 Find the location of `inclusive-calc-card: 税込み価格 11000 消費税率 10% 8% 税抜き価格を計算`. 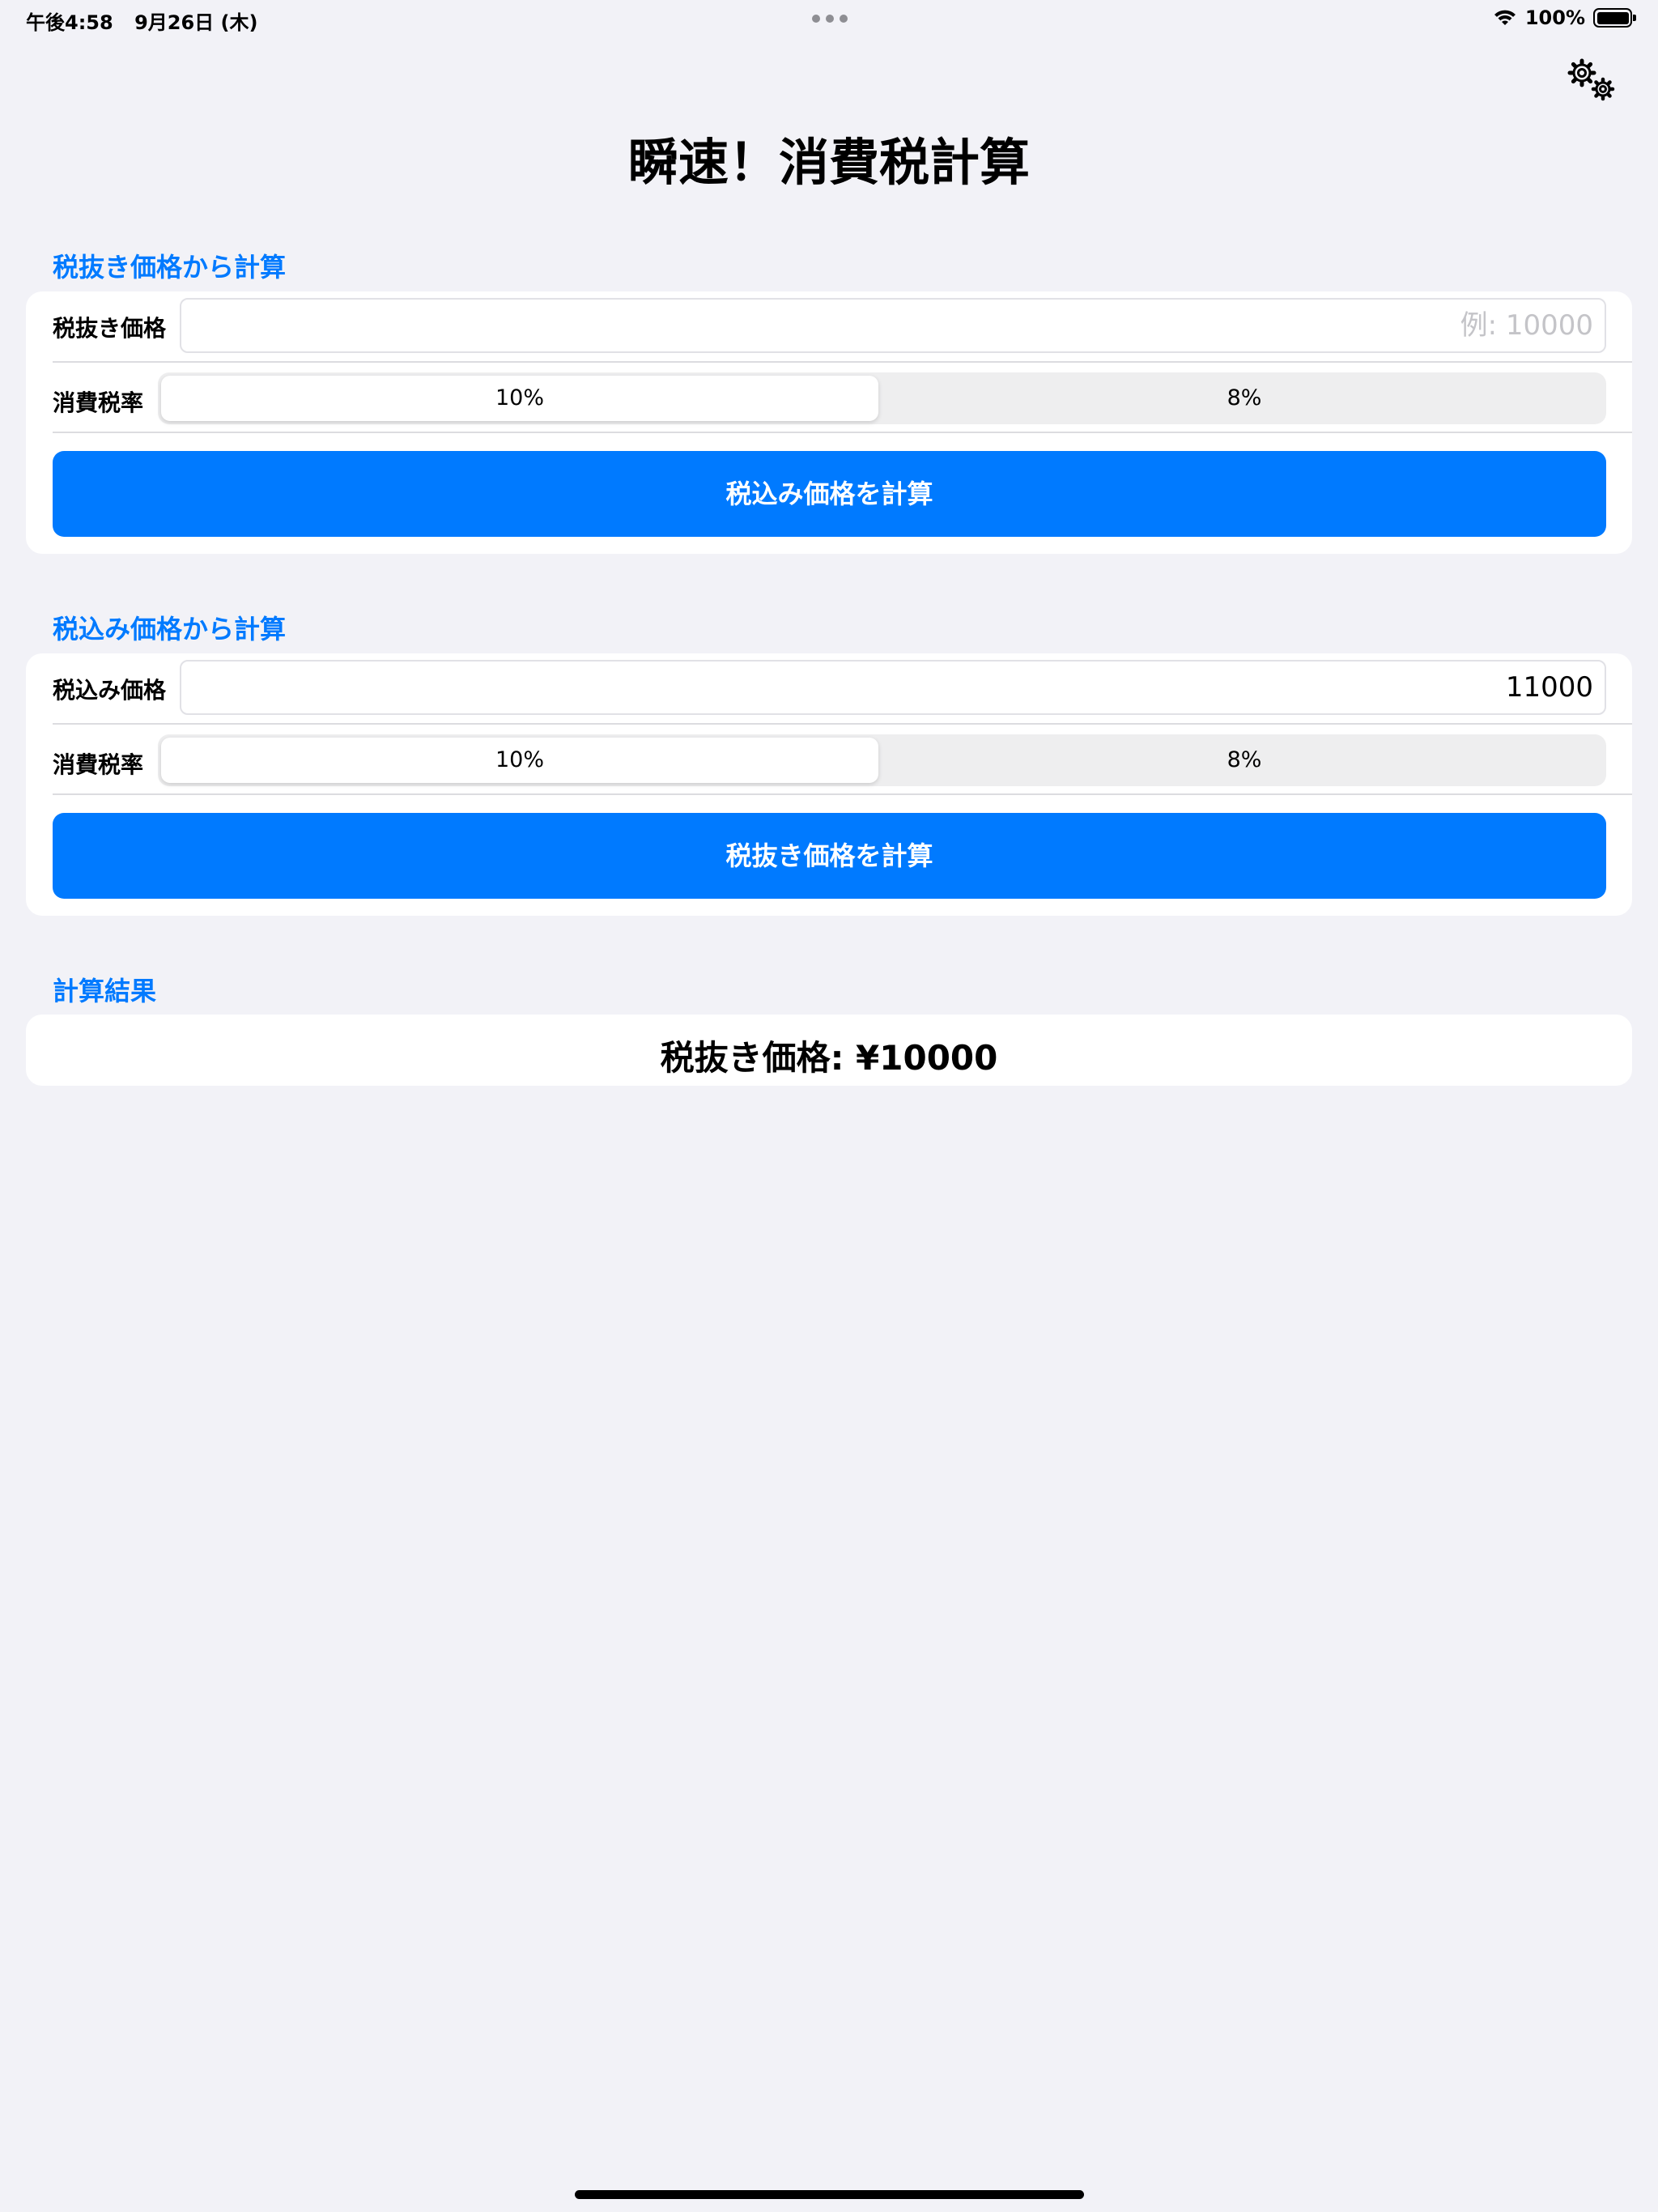

inclusive-calc-card: 税込み価格 11000 消費税率 10% 8% 税抜き価格を計算 is located at coordinates (829, 785).